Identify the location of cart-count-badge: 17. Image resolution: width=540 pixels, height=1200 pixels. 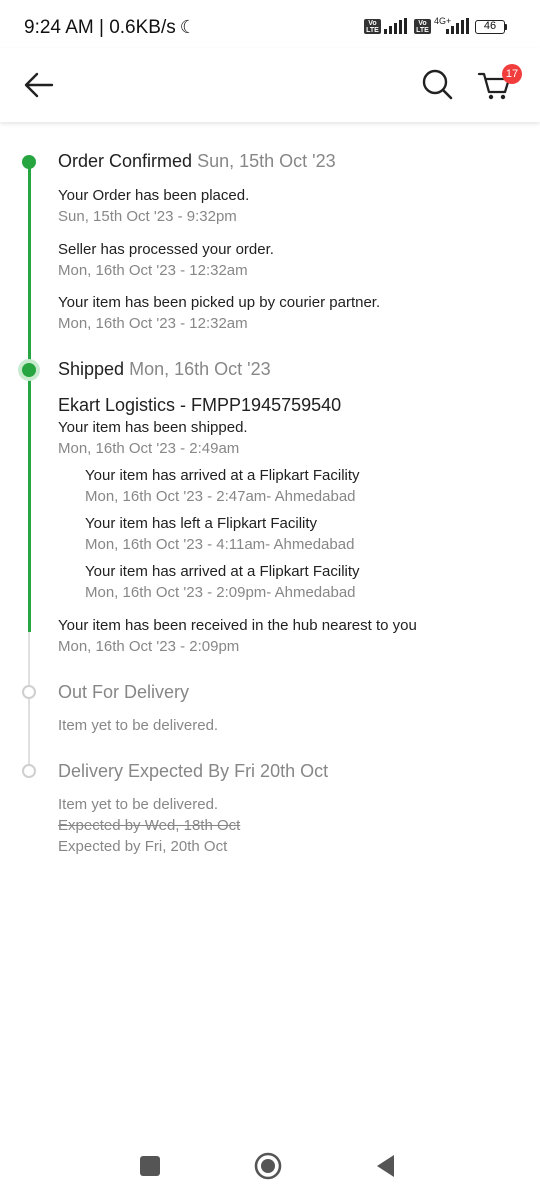
(512, 74).